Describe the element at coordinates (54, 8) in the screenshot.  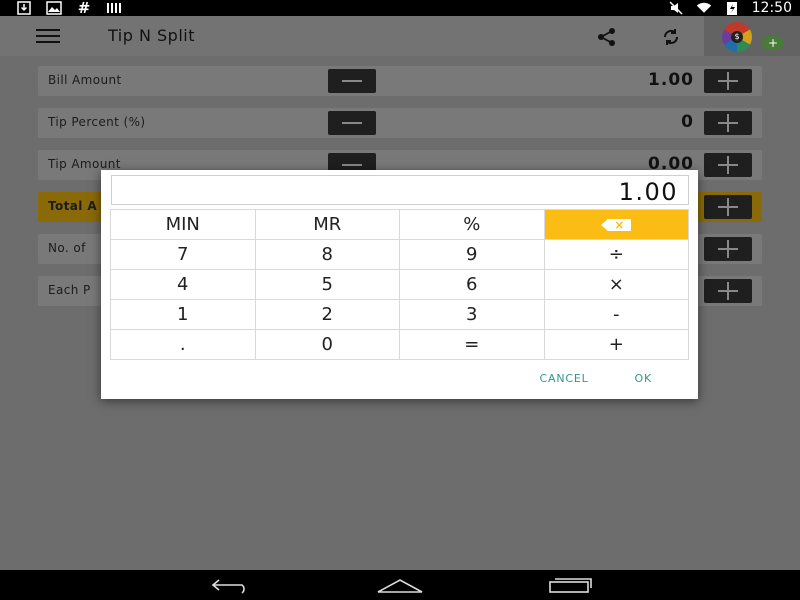
I see `image-icon` at that location.